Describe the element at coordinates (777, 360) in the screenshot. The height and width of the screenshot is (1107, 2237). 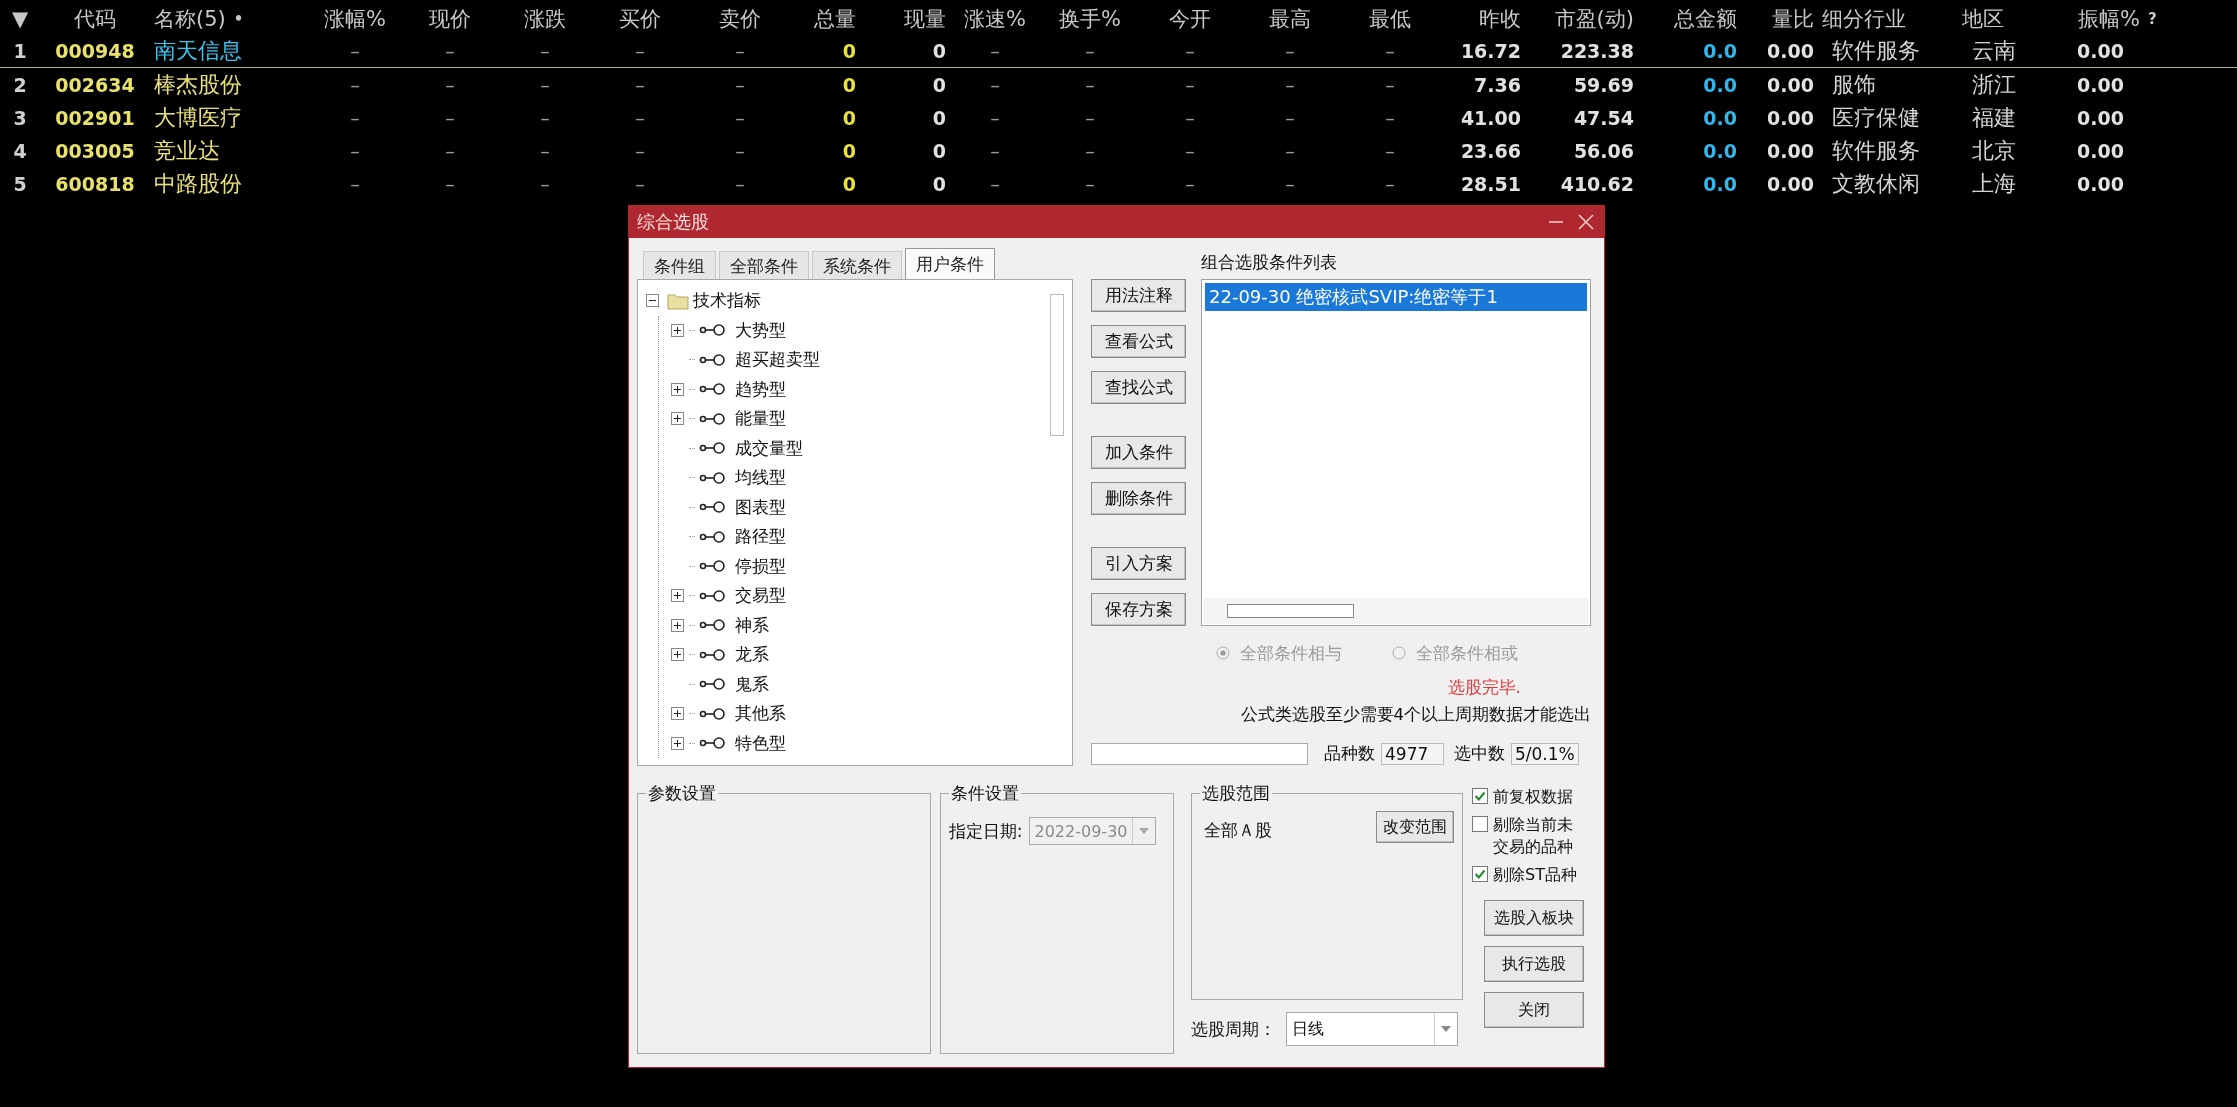
I see `tree-item: 超买超卖型` at that location.